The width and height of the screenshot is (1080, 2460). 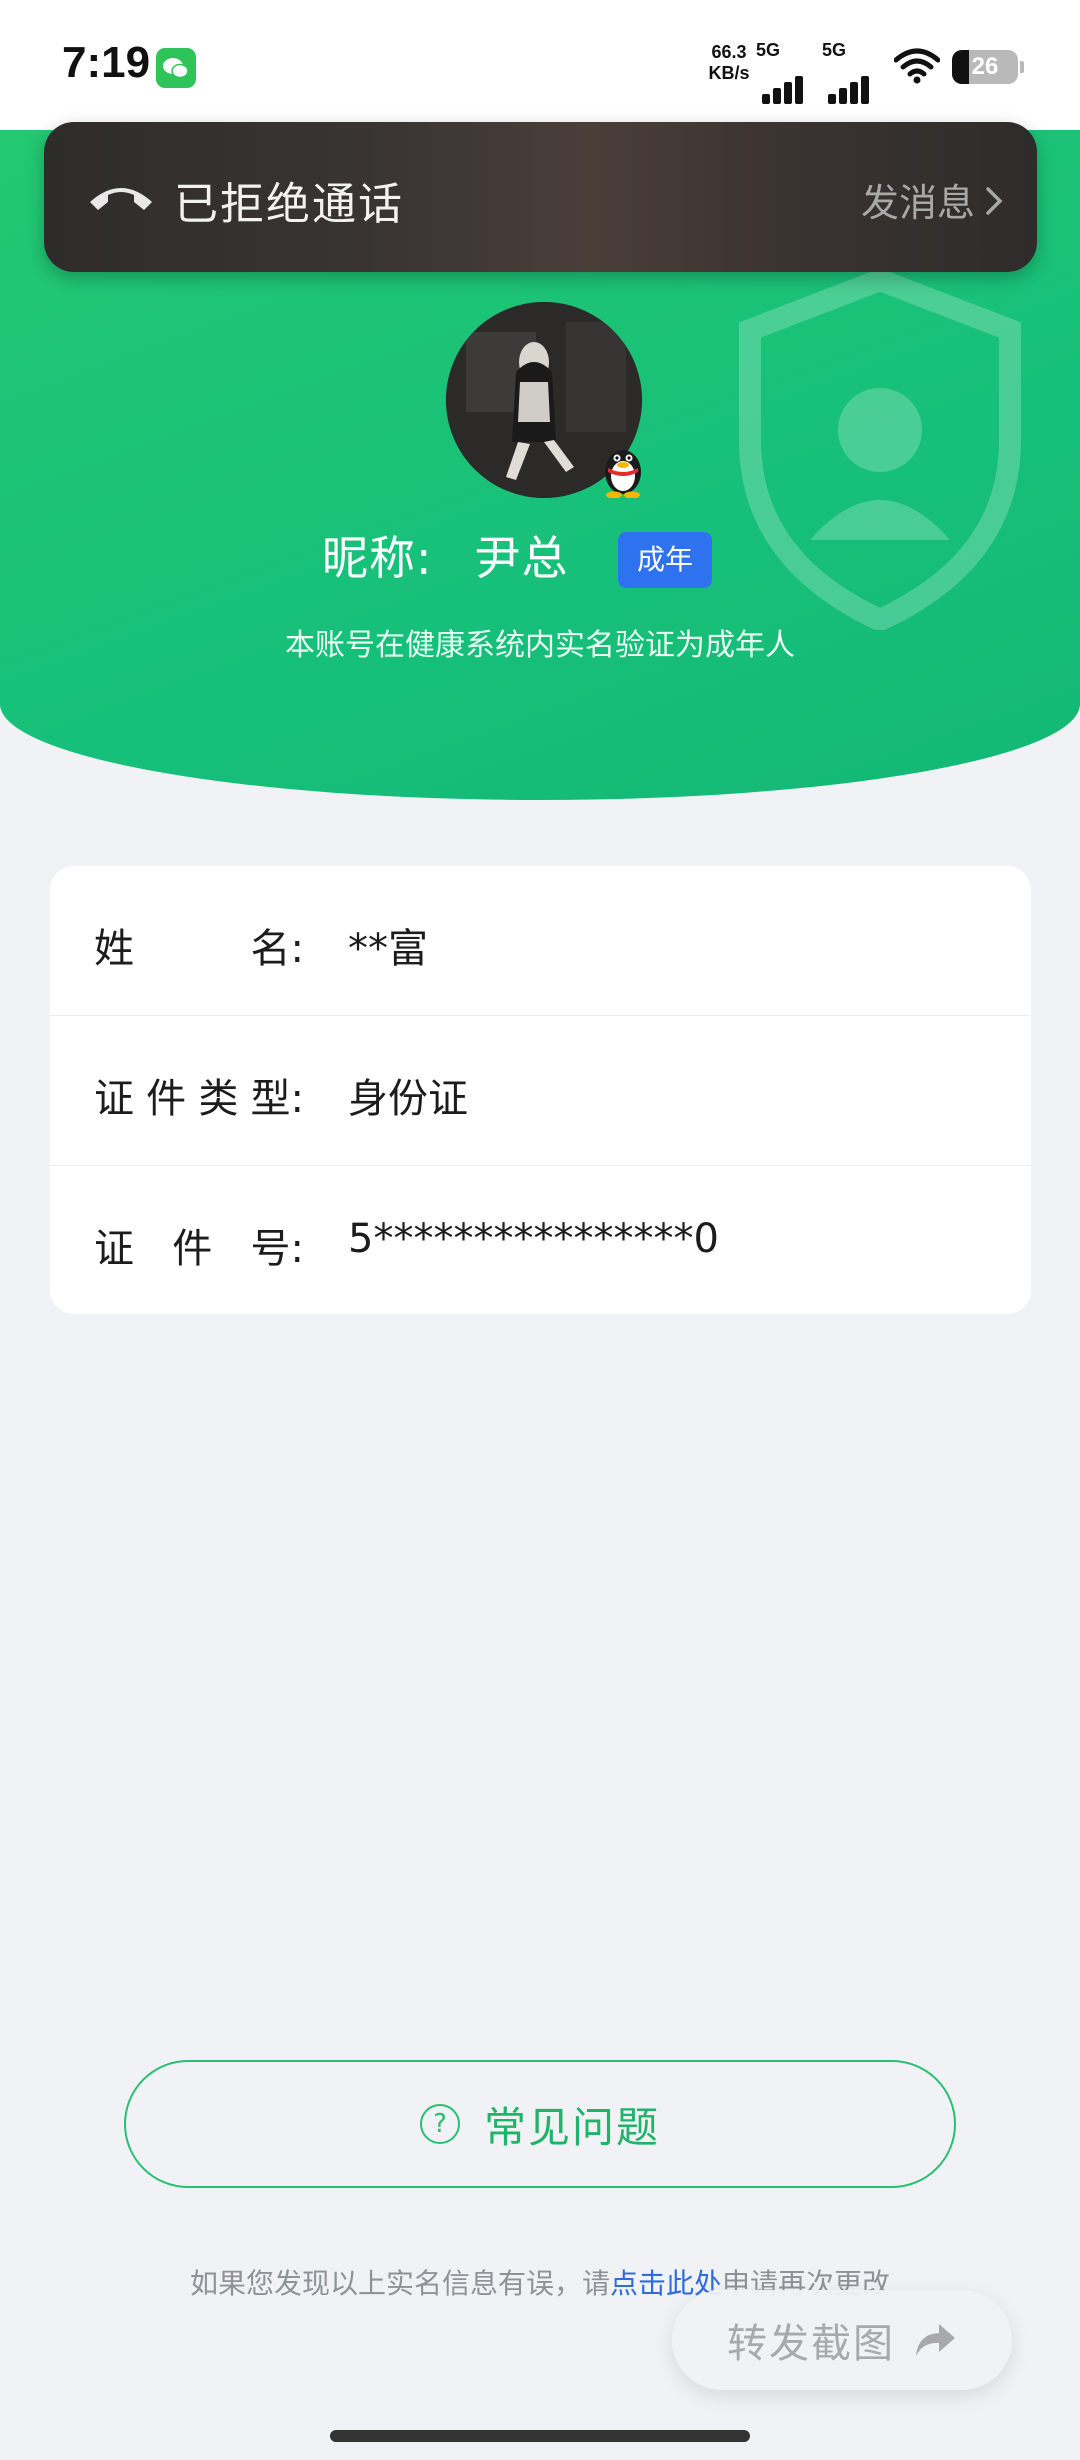 I want to click on send-message-button: 发消息, so click(x=932, y=199).